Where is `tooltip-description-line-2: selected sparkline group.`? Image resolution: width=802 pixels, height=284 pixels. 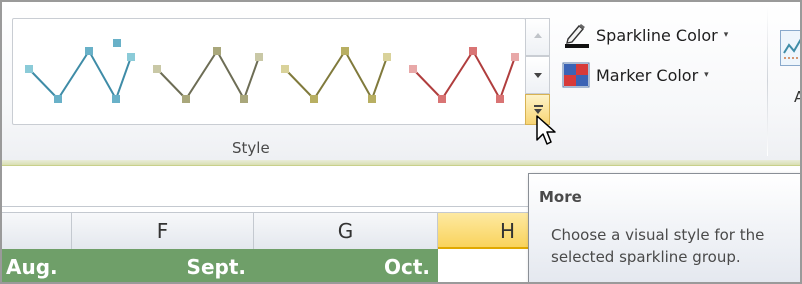
tooltip-description-line-2: selected sparkline group. is located at coordinates (646, 257).